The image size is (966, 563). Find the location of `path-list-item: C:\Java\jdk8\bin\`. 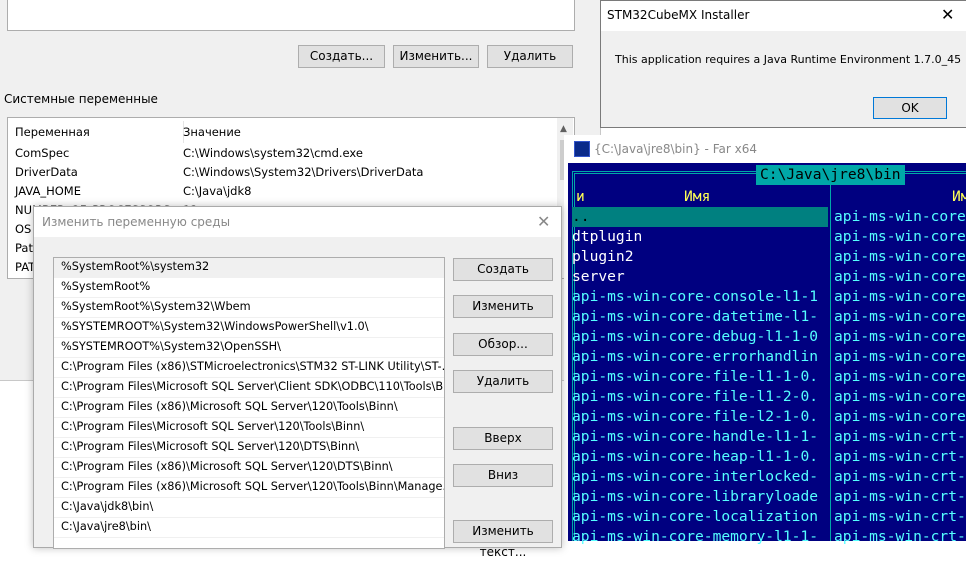

path-list-item: C:\Java\jdk8\bin\ is located at coordinates (249, 508).